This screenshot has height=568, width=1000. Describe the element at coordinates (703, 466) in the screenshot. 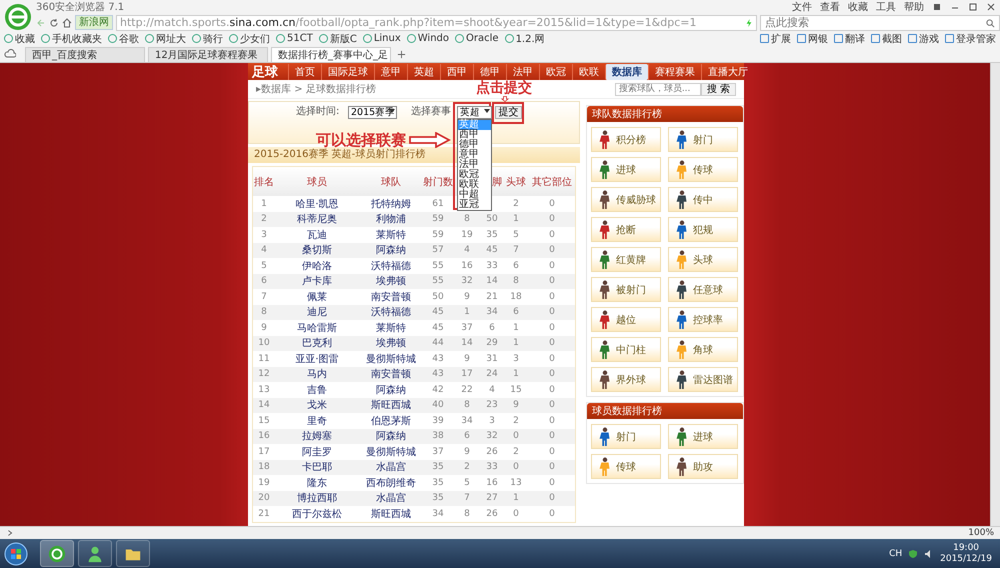

I see `stat-tile: 助攻` at that location.